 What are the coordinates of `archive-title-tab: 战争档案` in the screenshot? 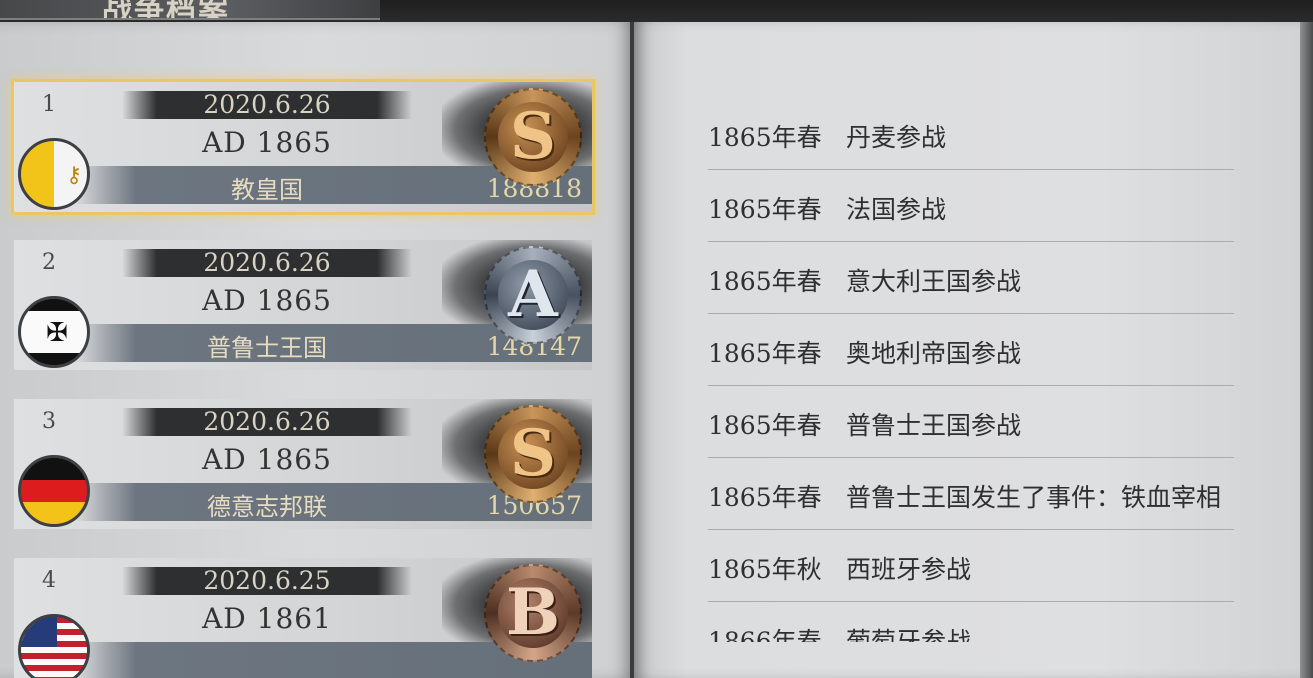 It's located at (190, 10).